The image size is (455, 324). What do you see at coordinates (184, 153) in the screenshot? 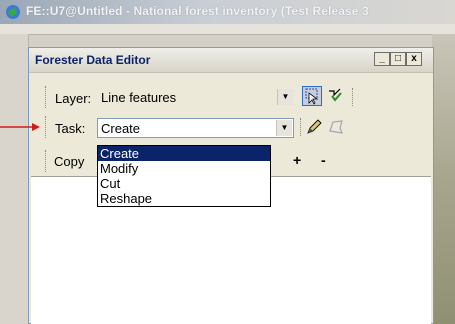
I see `task-option-create: Create` at bounding box center [184, 153].